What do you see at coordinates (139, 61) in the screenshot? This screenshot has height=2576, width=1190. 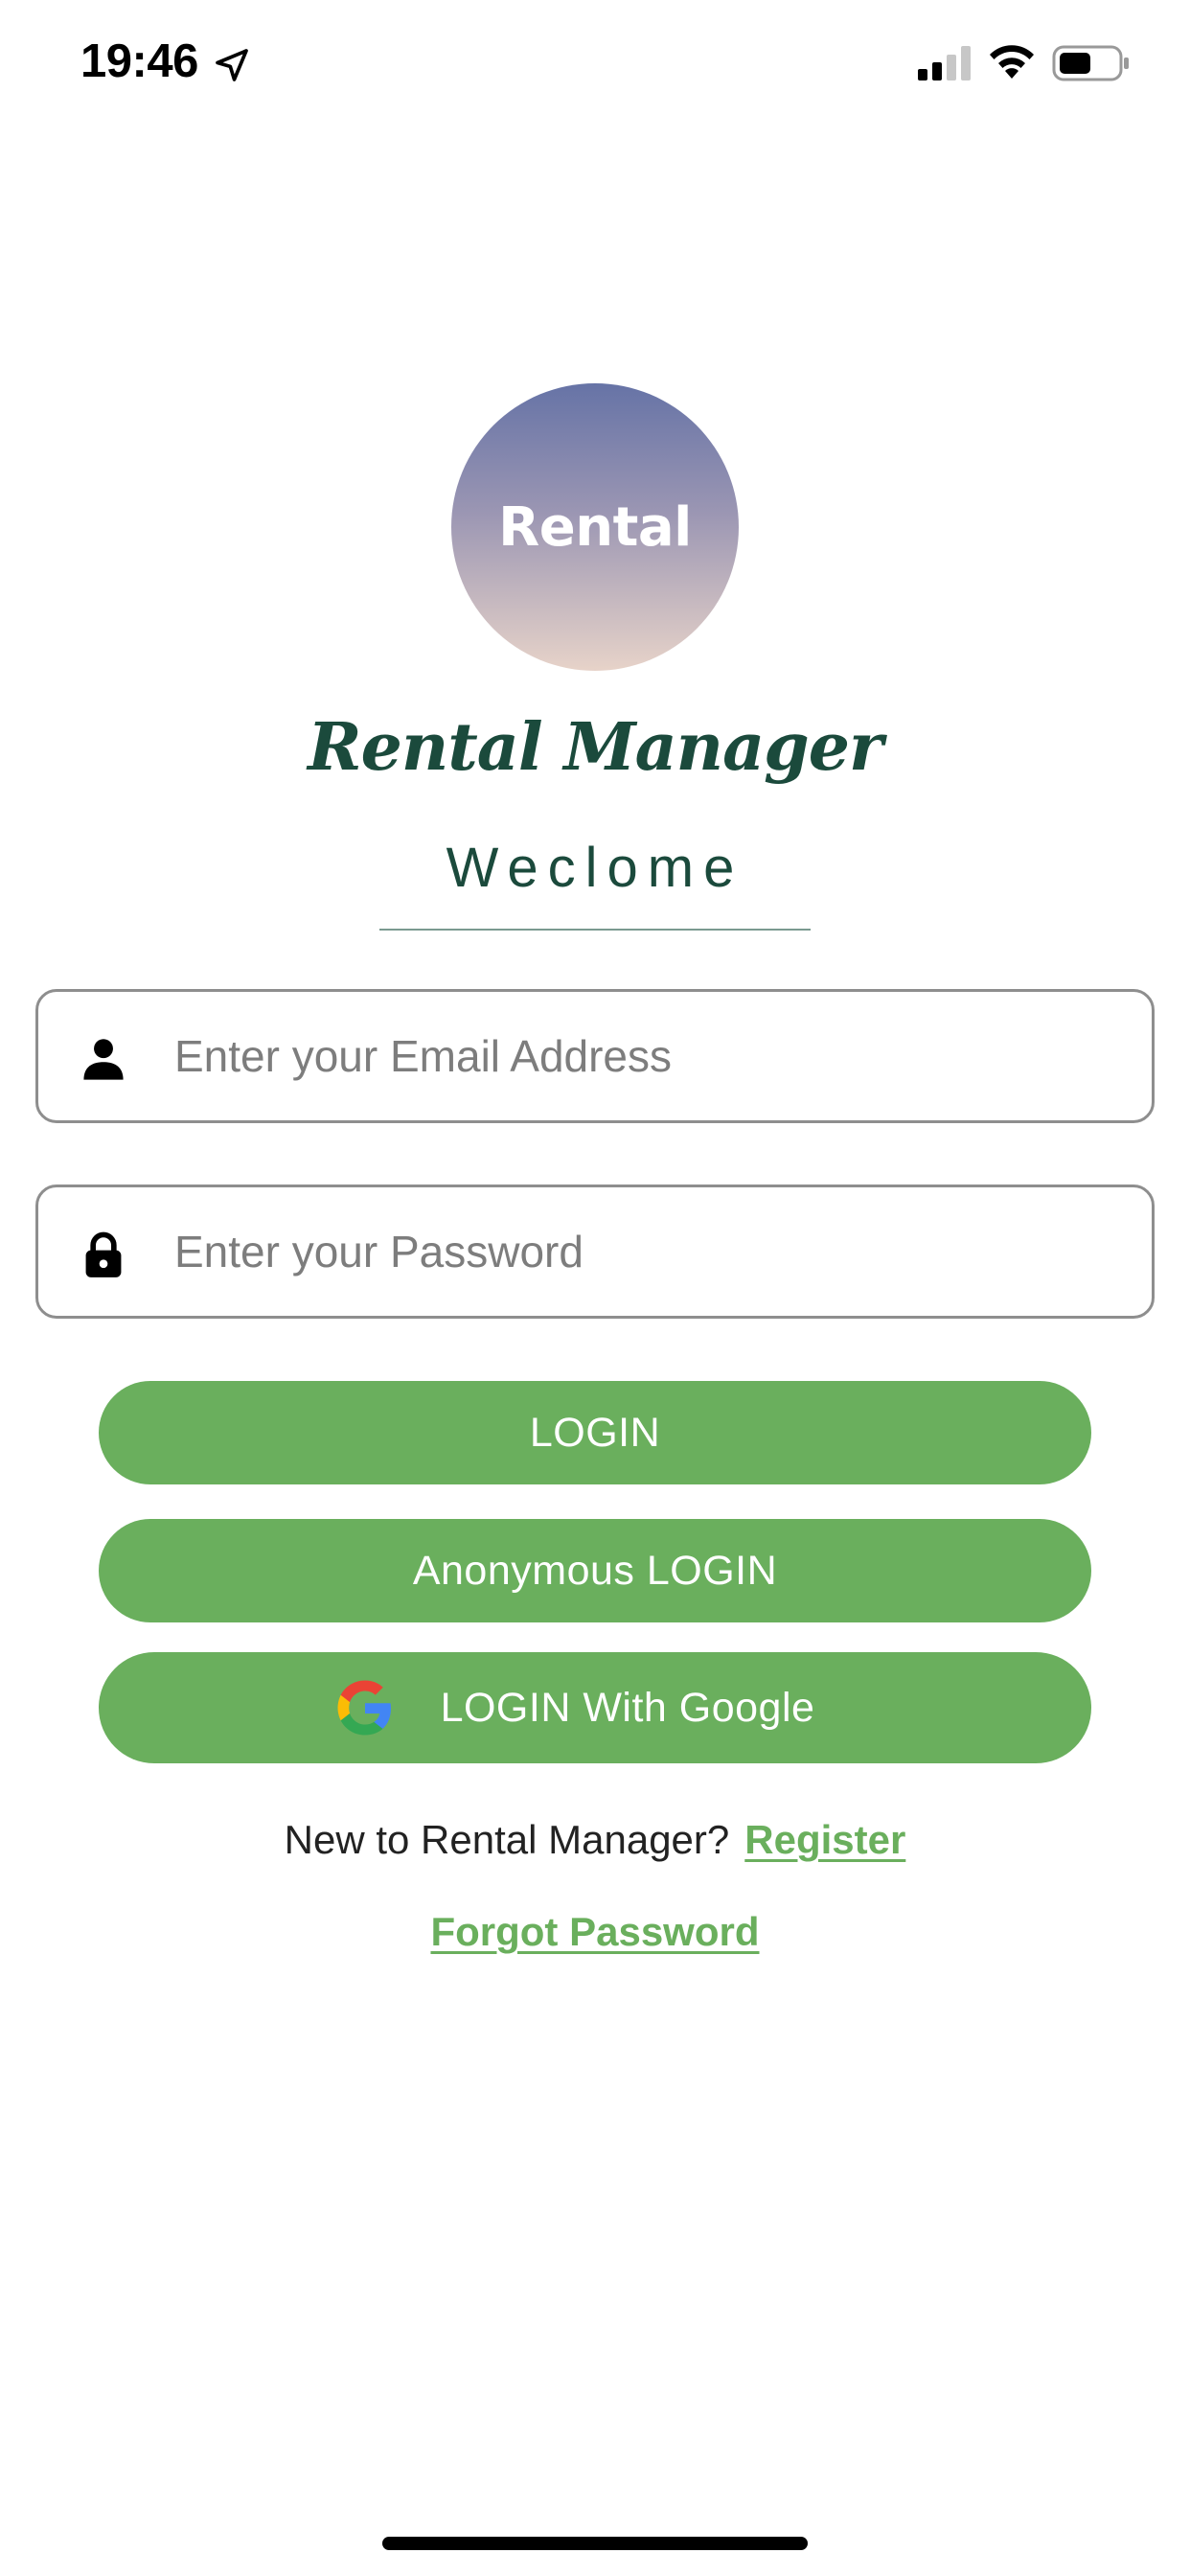 I see `status-time: 19:46` at bounding box center [139, 61].